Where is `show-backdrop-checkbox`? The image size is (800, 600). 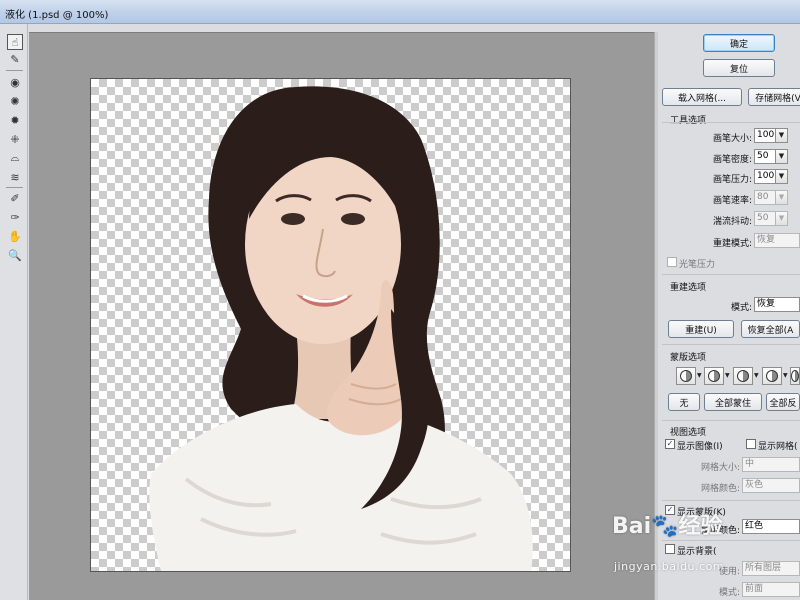
show-backdrop-checkbox is located at coordinates (670, 549).